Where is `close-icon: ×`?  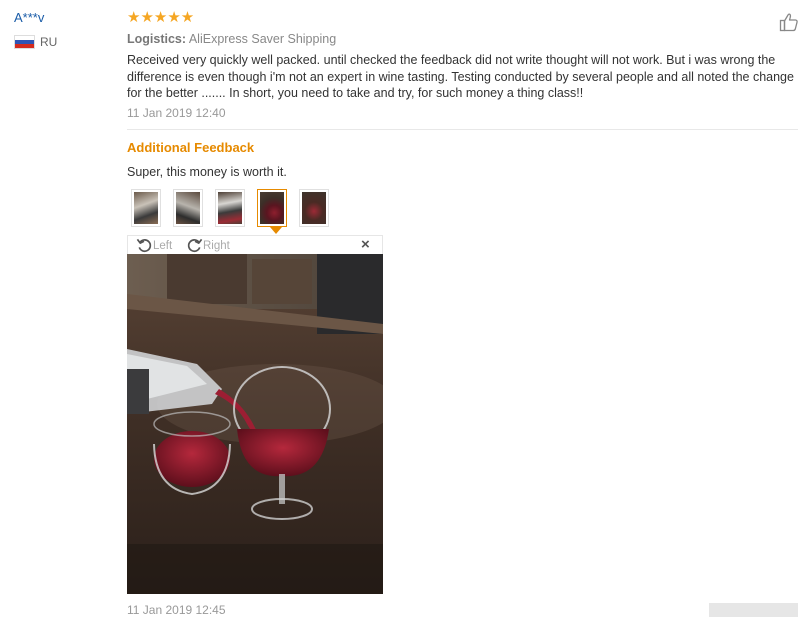
close-icon: × is located at coordinates (365, 244).